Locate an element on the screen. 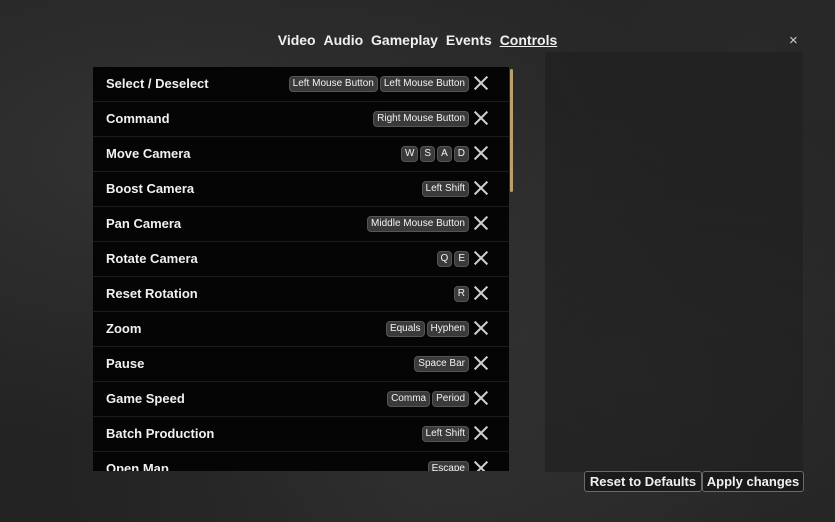 The width and height of the screenshot is (835, 522). key-chip: W is located at coordinates (409, 154).